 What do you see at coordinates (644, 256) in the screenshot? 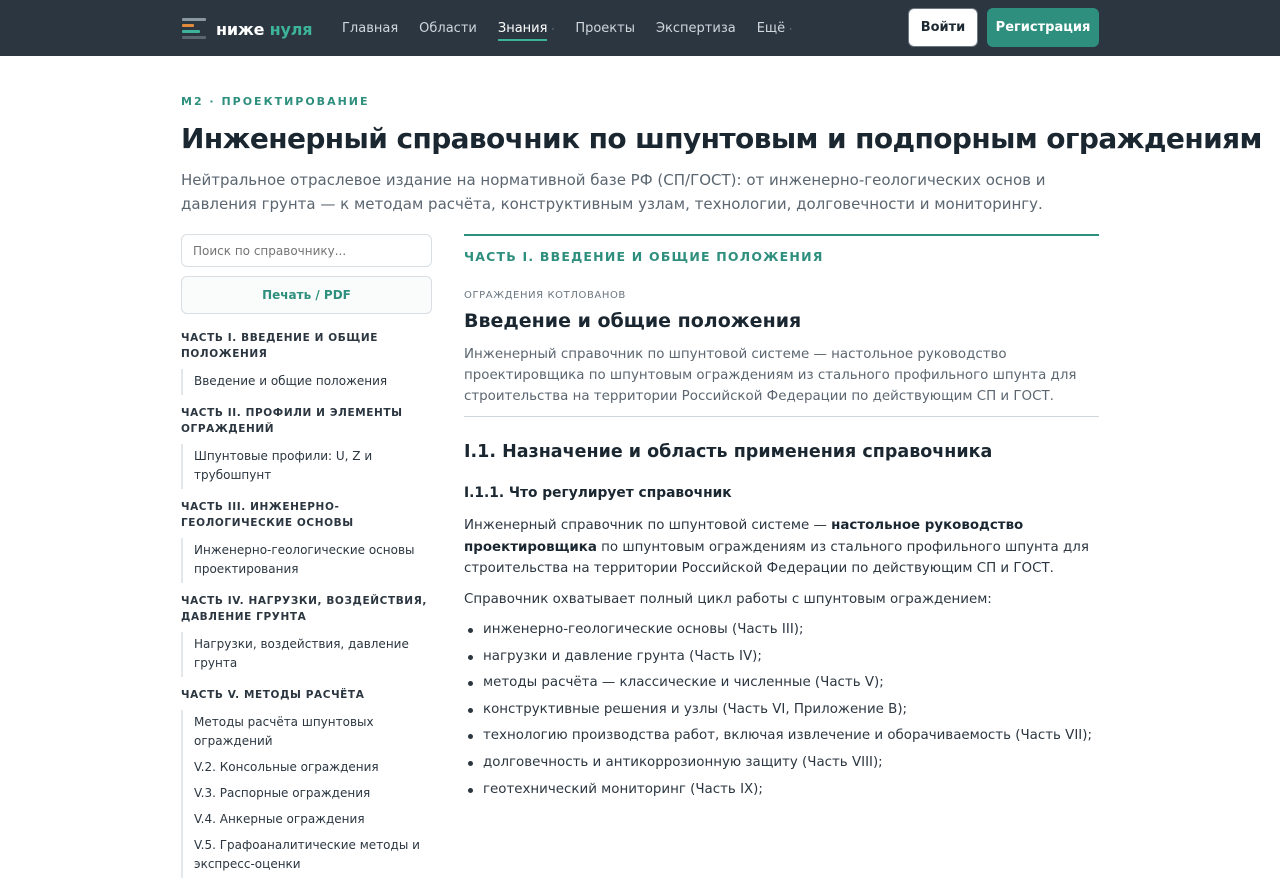
I see `part-heading: ЧАСТЬ I. ВВЕДЕНИЕ И ОБЩИЕ ПОЛОЖЕНИЯ` at bounding box center [644, 256].